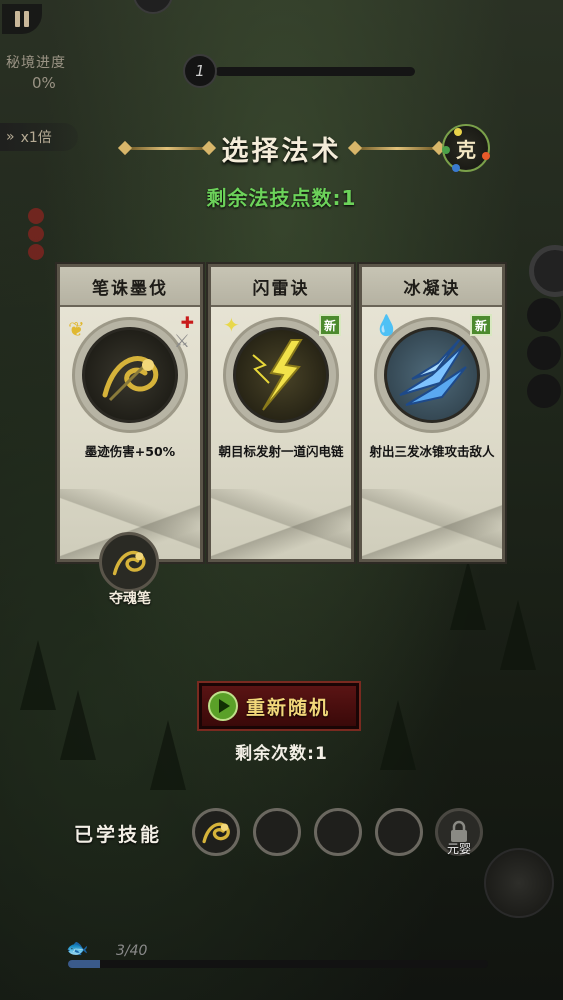 The width and height of the screenshot is (563, 1000). Describe the element at coordinates (223, 706) in the screenshot. I see `play-video-icon` at that location.